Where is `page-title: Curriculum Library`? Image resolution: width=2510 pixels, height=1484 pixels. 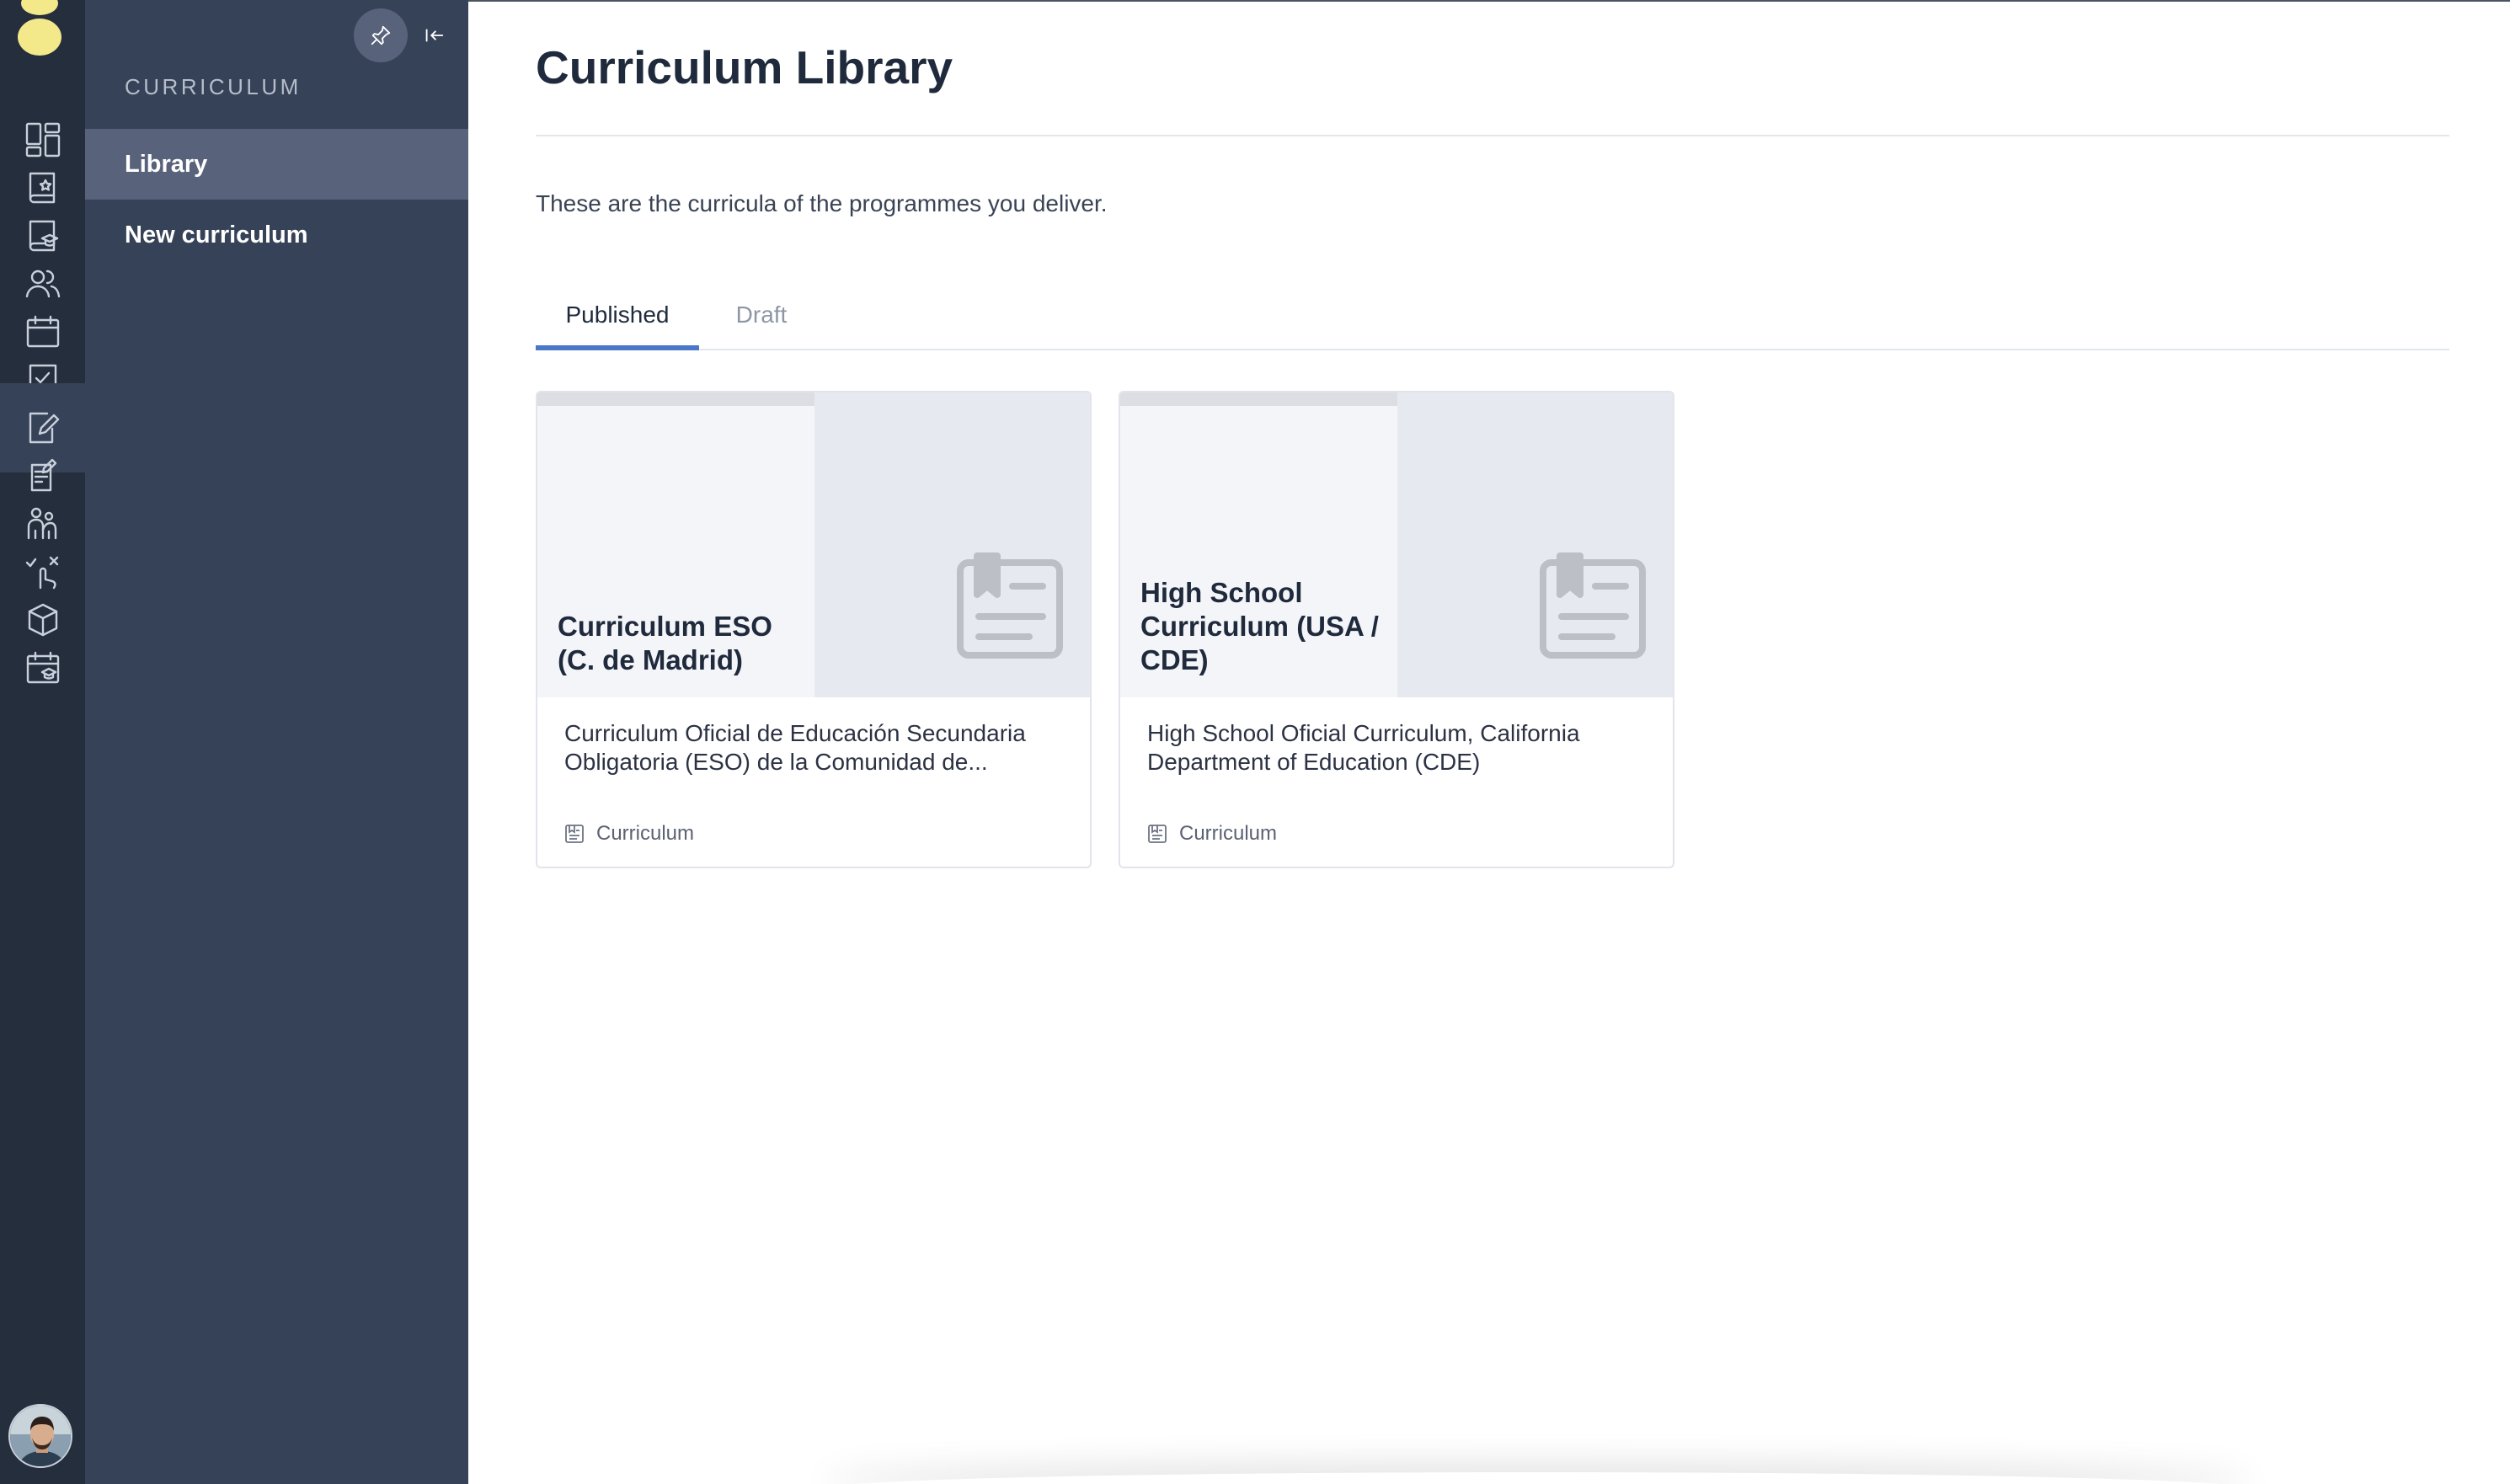 page-title: Curriculum Library is located at coordinates (744, 67).